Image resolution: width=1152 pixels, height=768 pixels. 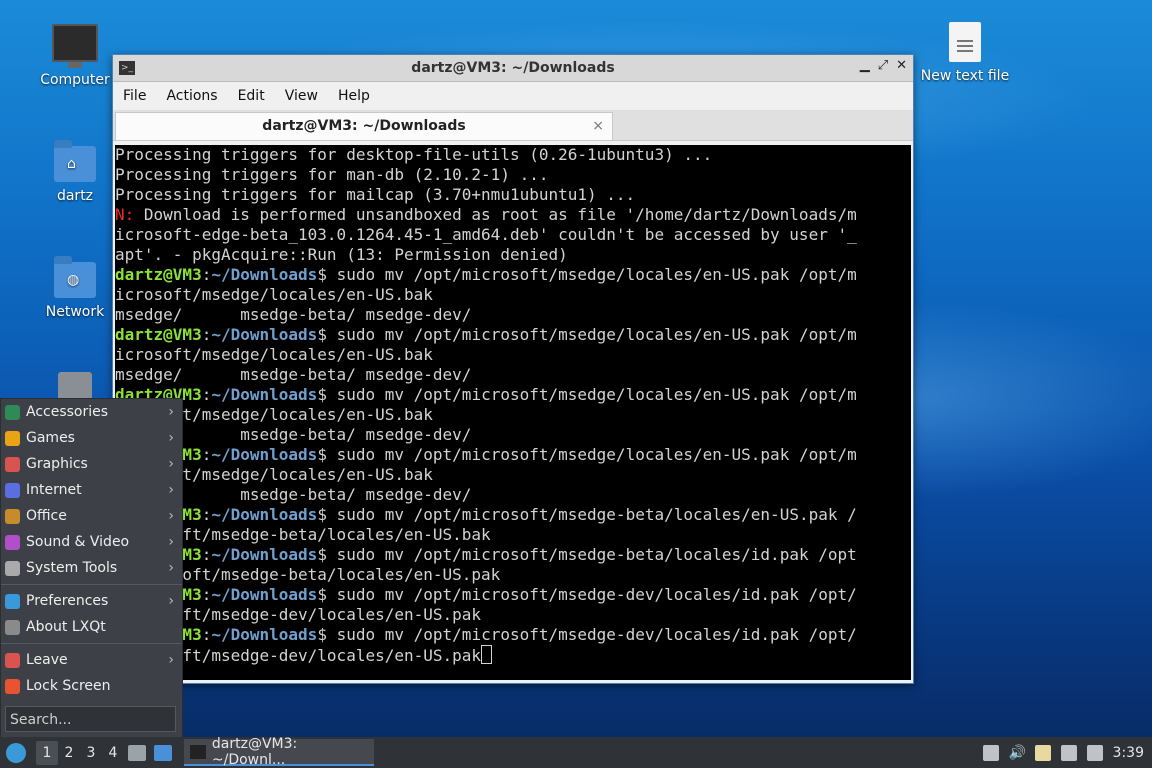 What do you see at coordinates (47, 752) in the screenshot?
I see `workspace-1: 1` at bounding box center [47, 752].